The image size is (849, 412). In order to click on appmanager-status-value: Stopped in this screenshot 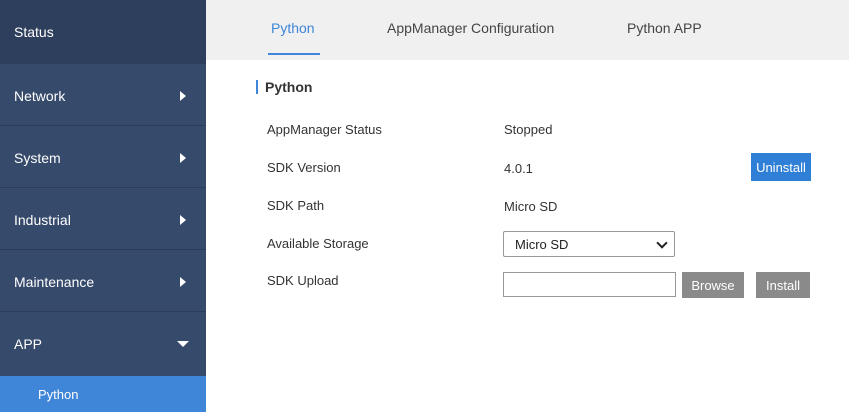, I will do `click(528, 129)`.